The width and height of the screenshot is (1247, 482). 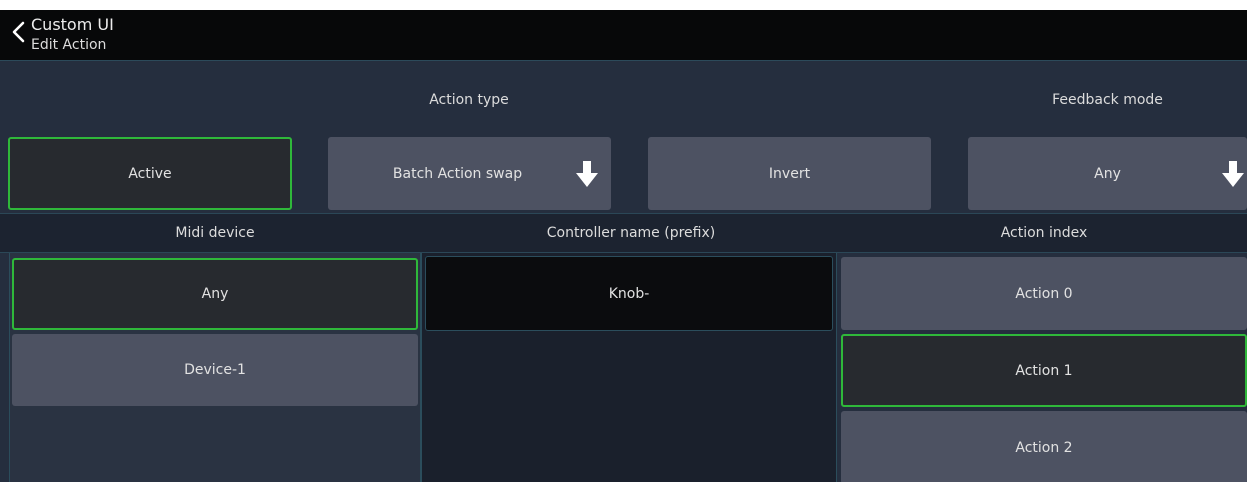 What do you see at coordinates (631, 233) in the screenshot?
I see `controller-name-header: Controller name (prefix)` at bounding box center [631, 233].